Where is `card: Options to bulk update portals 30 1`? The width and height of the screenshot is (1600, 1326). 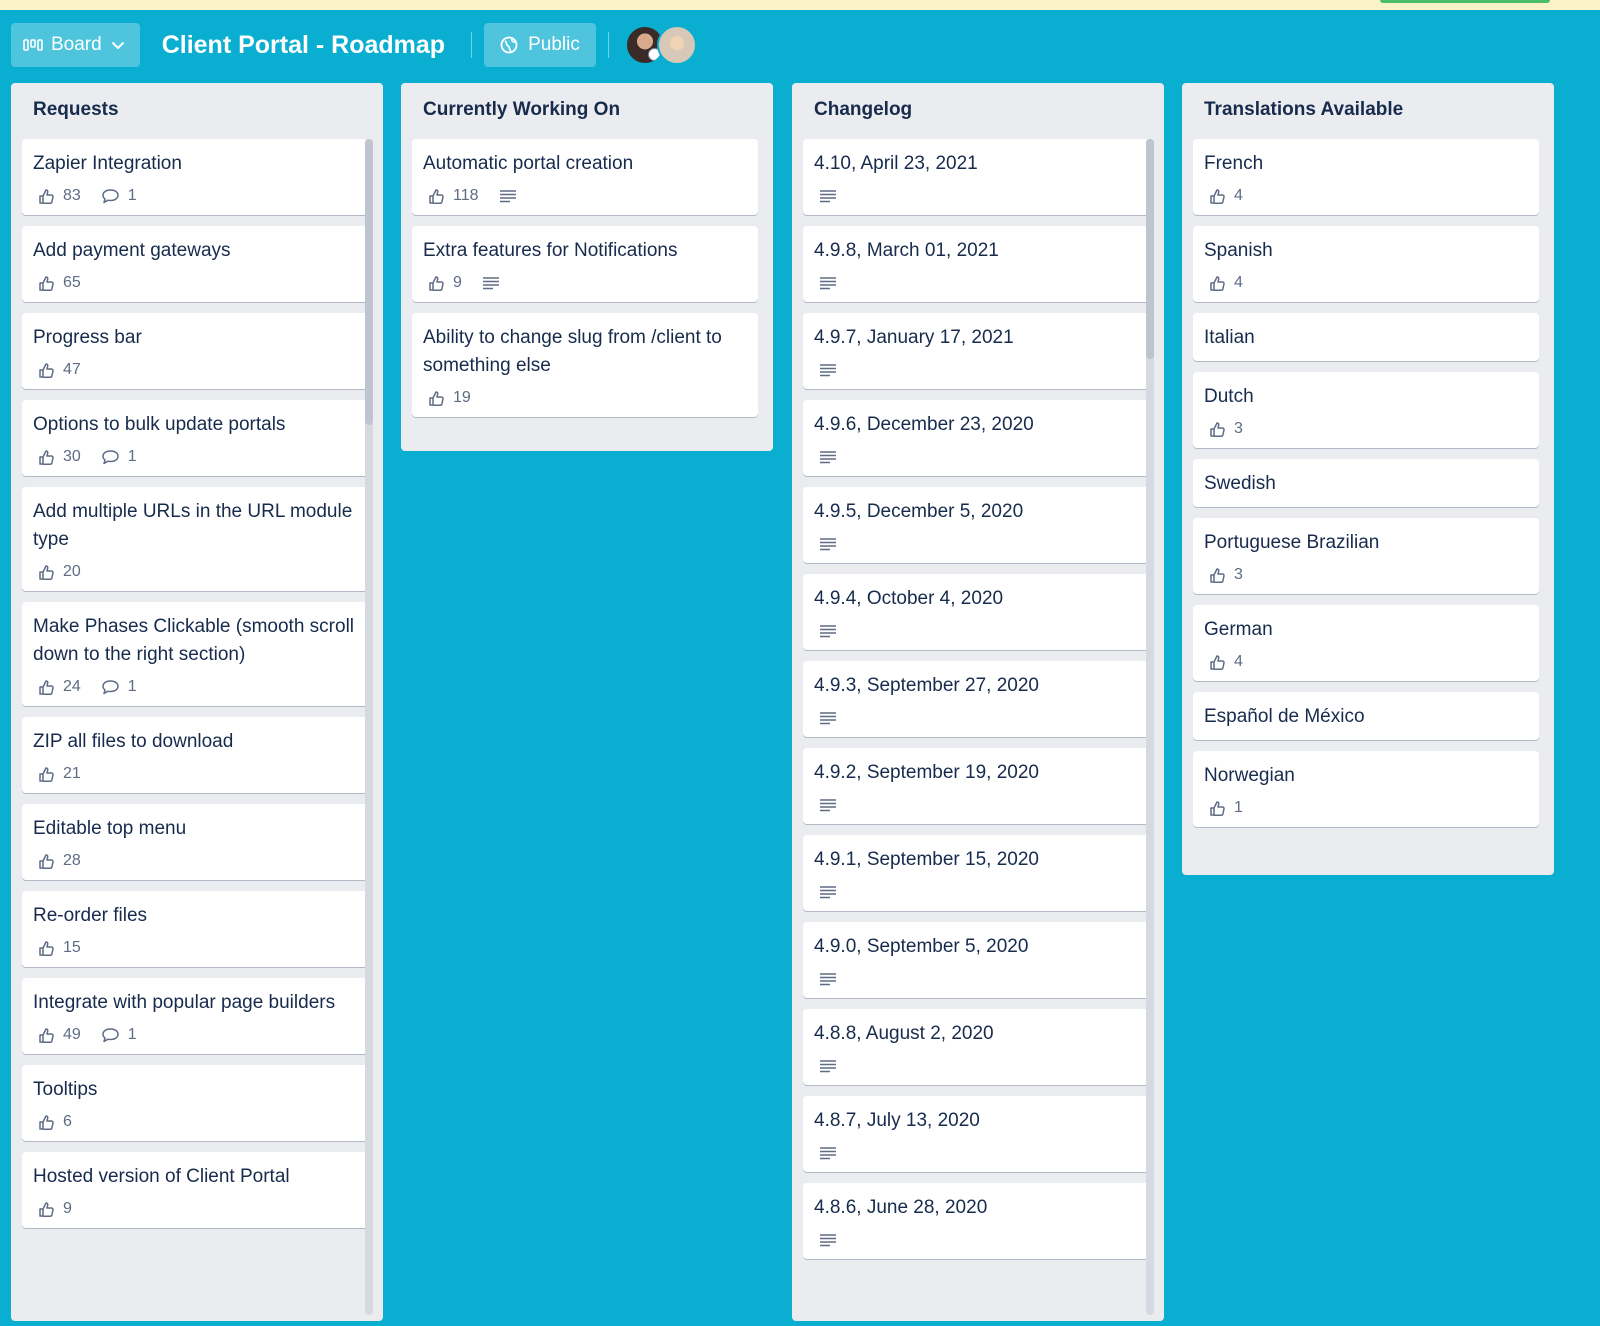
card: Options to bulk update portals 30 1 is located at coordinates (195, 438).